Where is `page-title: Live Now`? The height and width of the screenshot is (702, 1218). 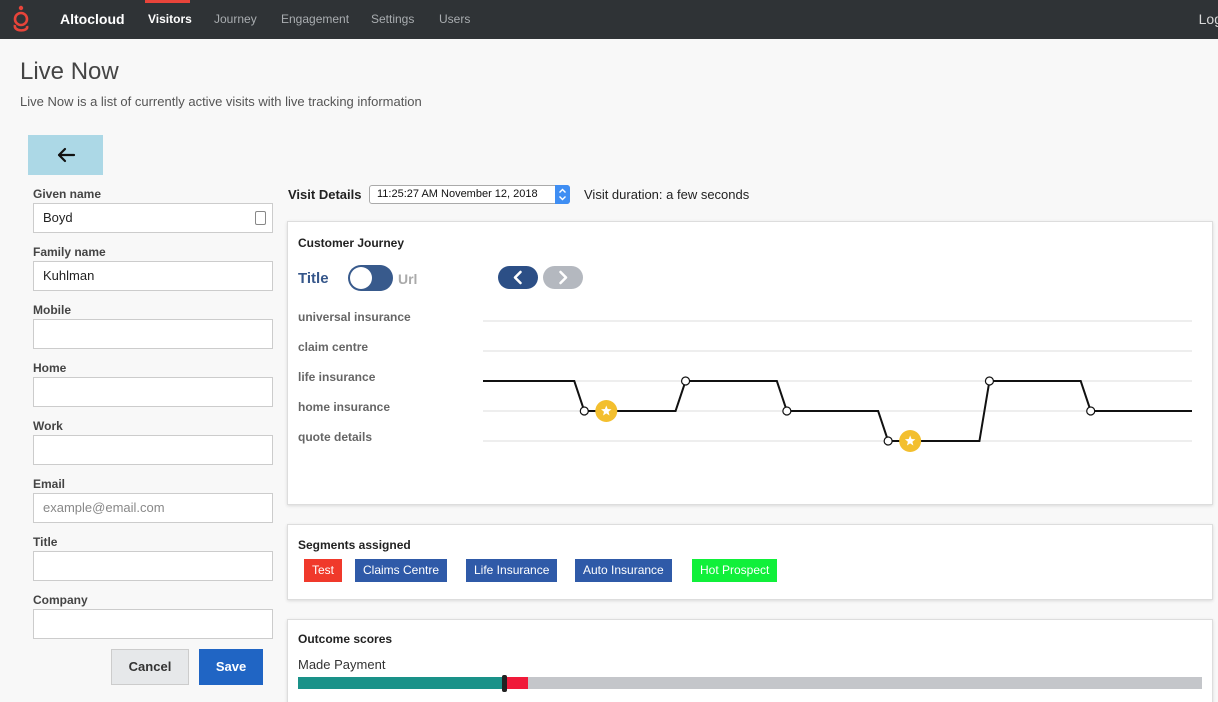
page-title: Live Now is located at coordinates (69, 71).